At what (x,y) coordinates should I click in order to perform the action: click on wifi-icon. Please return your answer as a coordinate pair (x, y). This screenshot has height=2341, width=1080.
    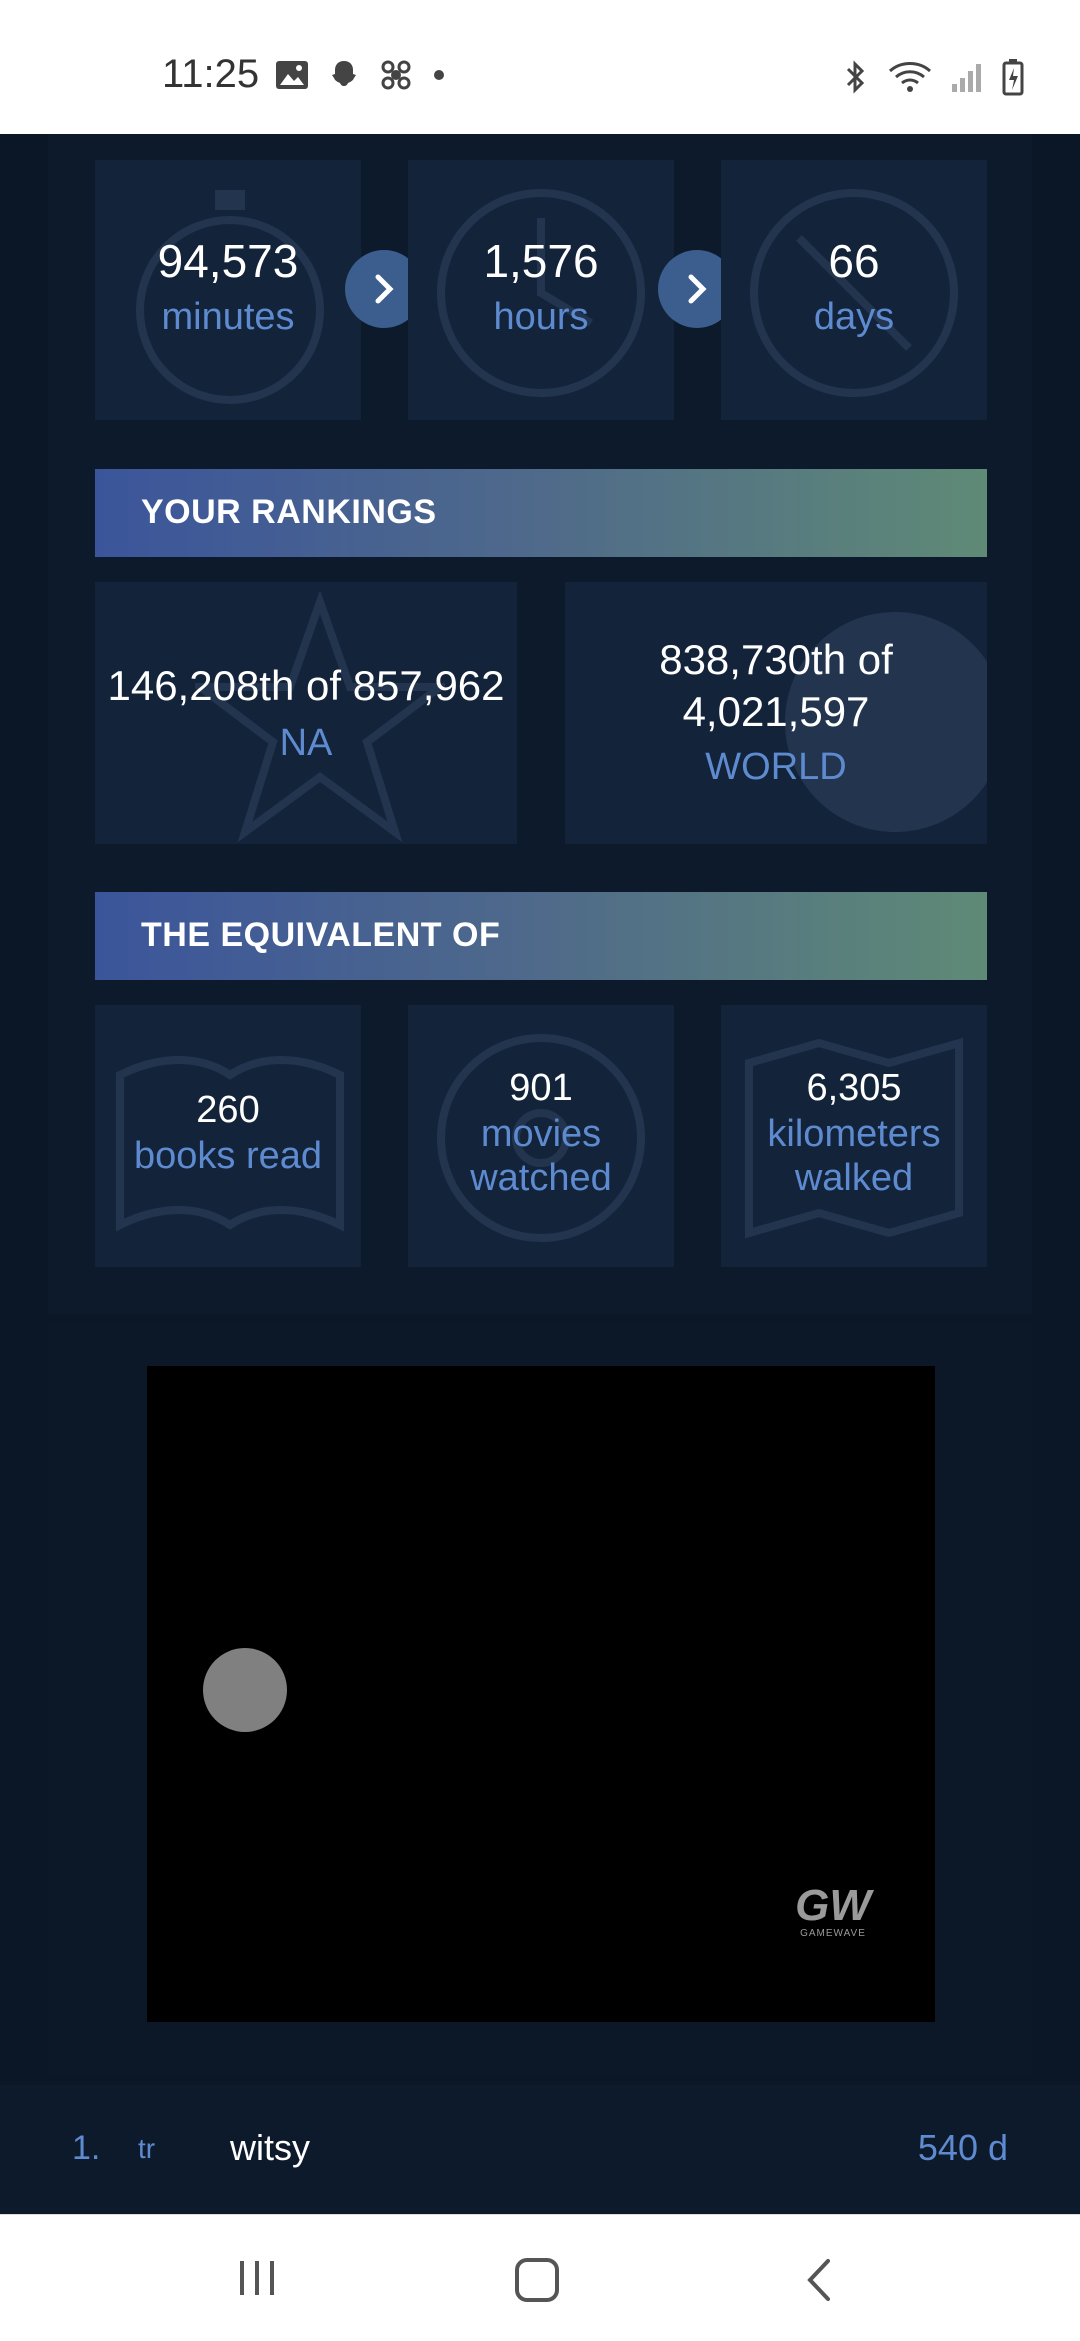
    Looking at the image, I should click on (910, 77).